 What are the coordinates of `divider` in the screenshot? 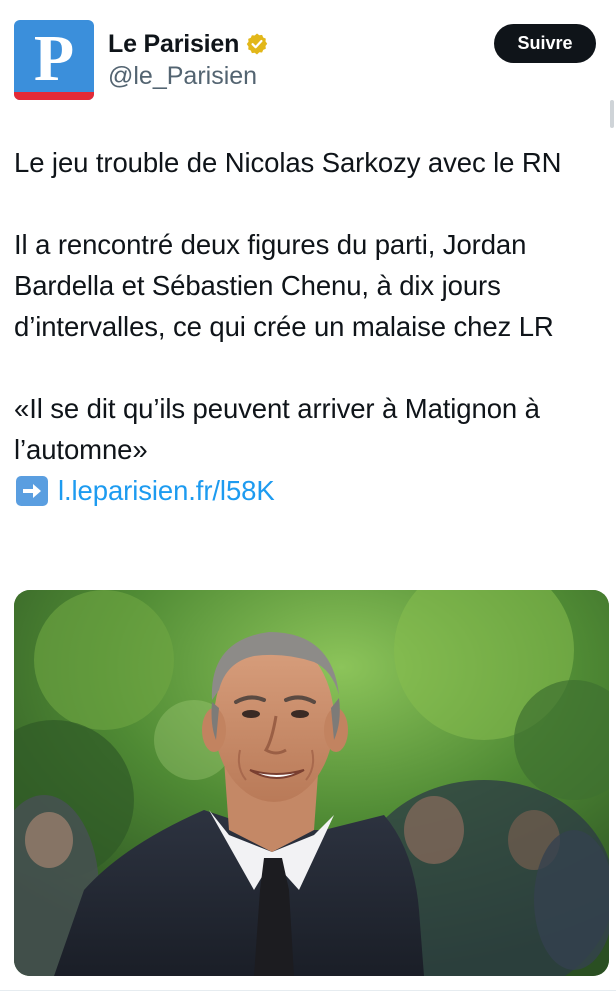 It's located at (308, 990).